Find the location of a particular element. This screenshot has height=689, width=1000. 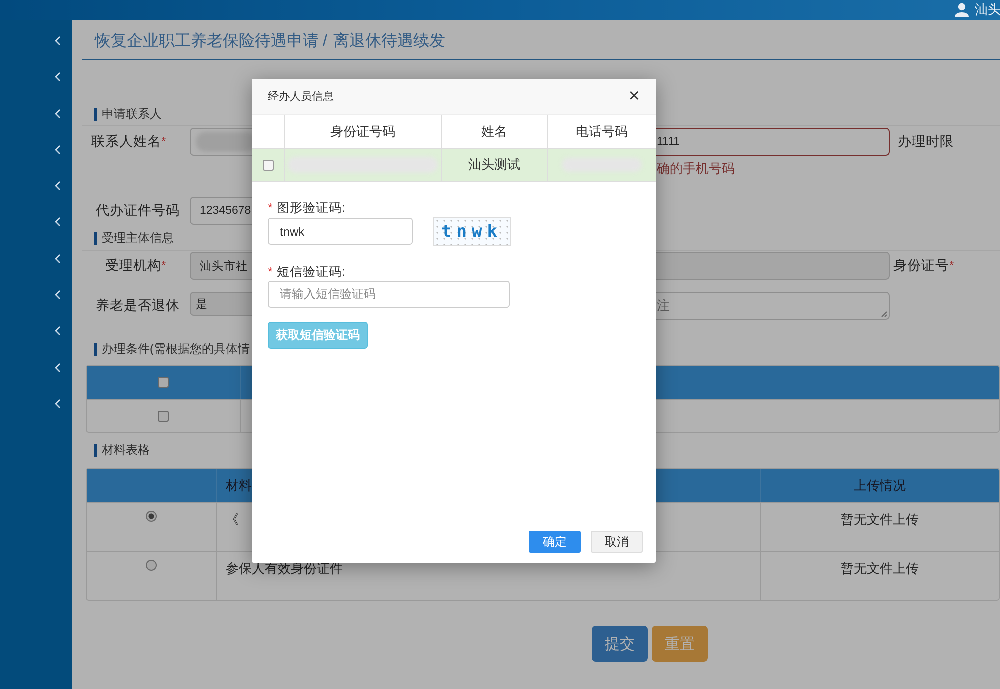

user-icon is located at coordinates (962, 10).